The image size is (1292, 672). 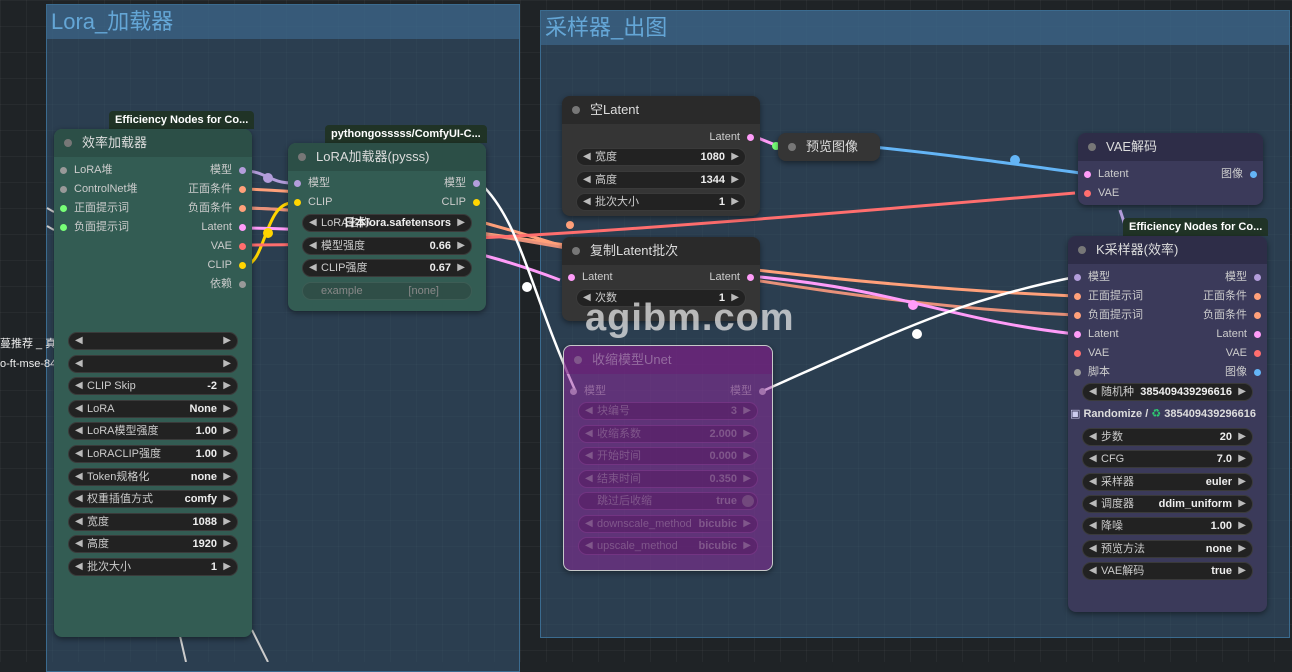 I want to click on randomize-row: ▣ Randomize / ♻ 385409439296616, so click(x=1167, y=414).